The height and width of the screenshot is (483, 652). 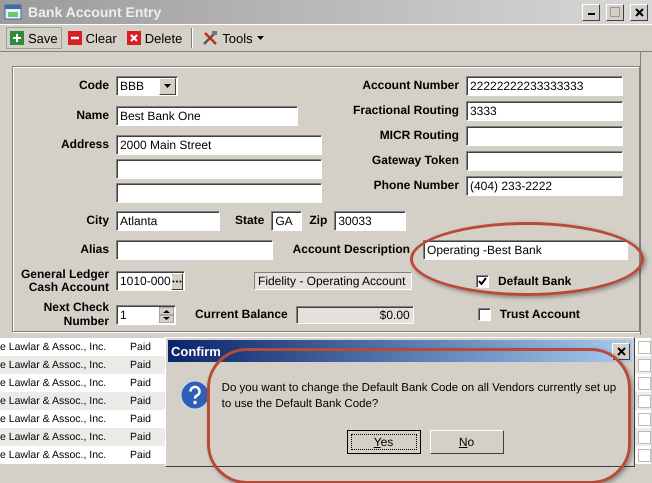 What do you see at coordinates (544, 111) in the screenshot?
I see `input-field: 3333` at bounding box center [544, 111].